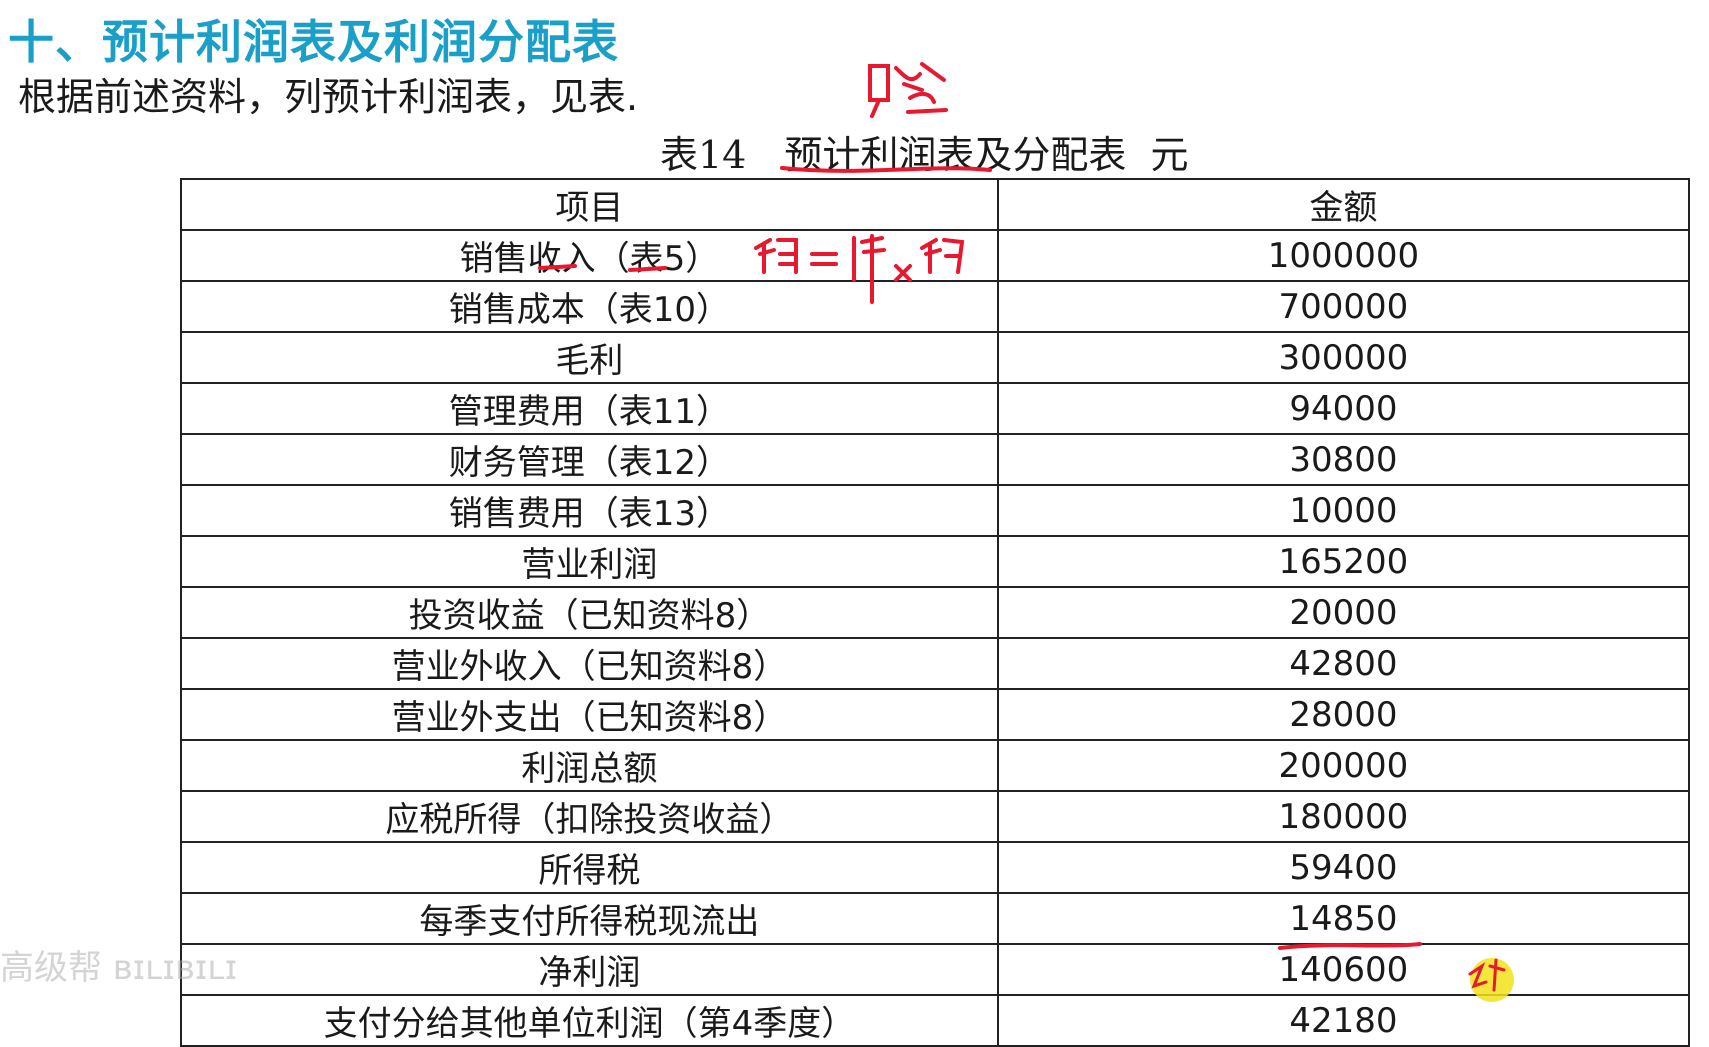 This screenshot has height=1047, width=1709. I want to click on row-item: 利润总额, so click(589, 765).